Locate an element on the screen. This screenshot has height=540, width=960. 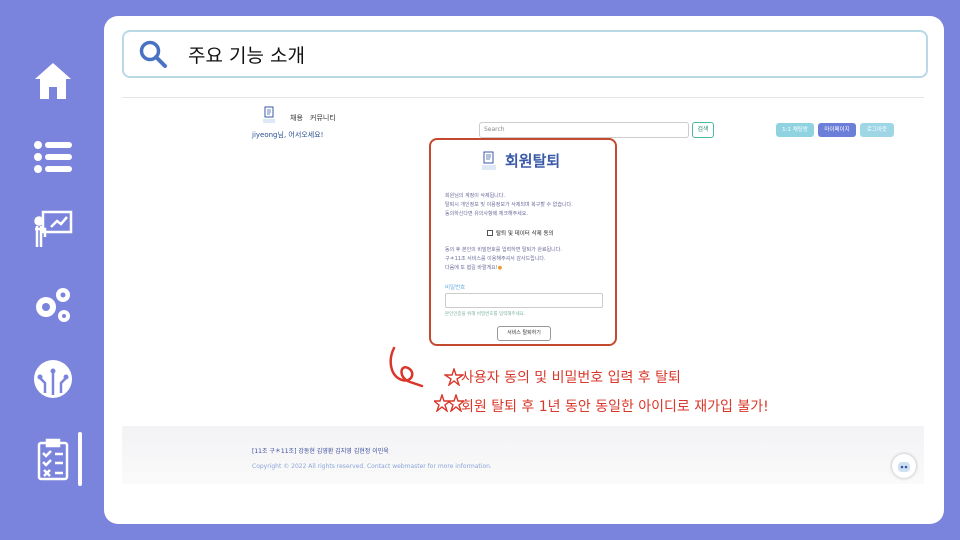
chatbot-button is located at coordinates (904, 466).